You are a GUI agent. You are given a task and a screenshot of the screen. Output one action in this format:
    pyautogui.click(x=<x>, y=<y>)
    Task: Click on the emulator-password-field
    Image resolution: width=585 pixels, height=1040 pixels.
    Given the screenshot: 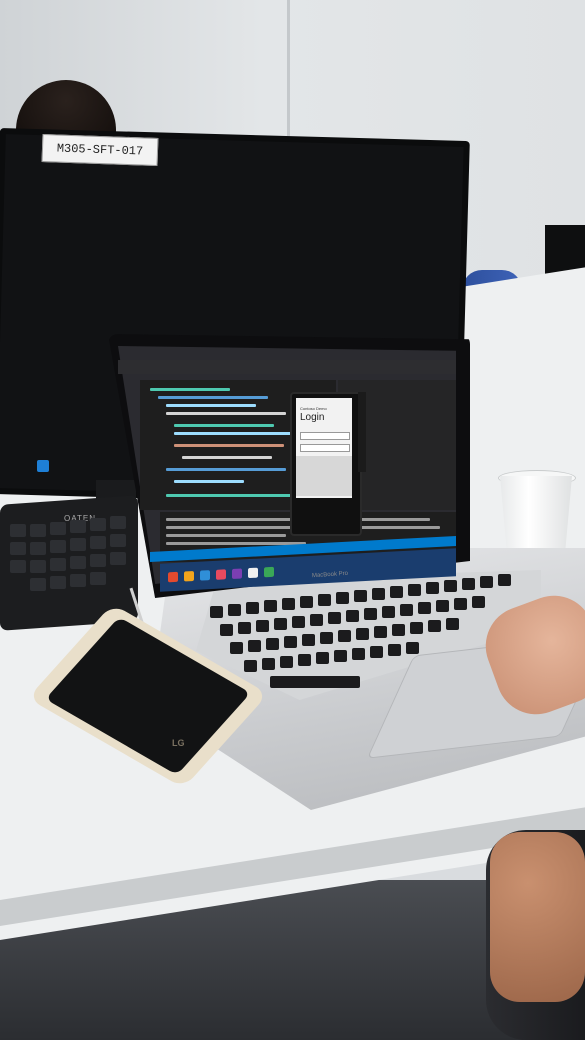 What is the action you would take?
    pyautogui.click(x=325, y=448)
    